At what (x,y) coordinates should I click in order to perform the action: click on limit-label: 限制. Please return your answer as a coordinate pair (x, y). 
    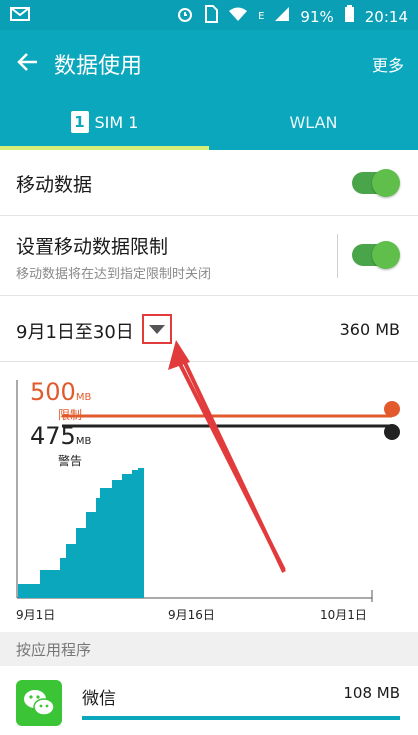
    Looking at the image, I should click on (70, 415).